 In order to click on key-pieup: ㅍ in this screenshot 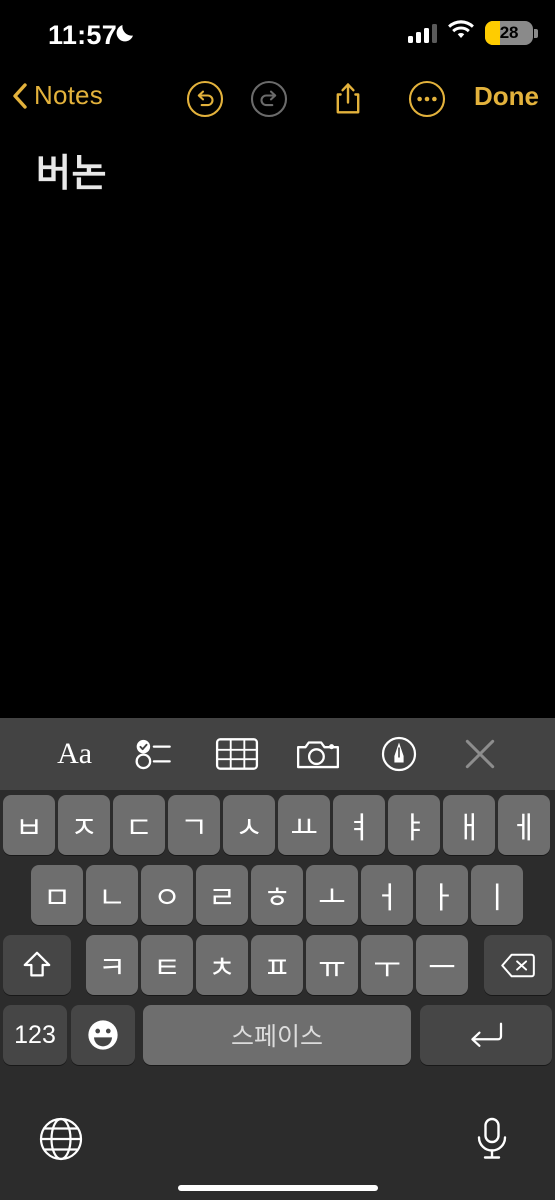, I will do `click(277, 965)`.